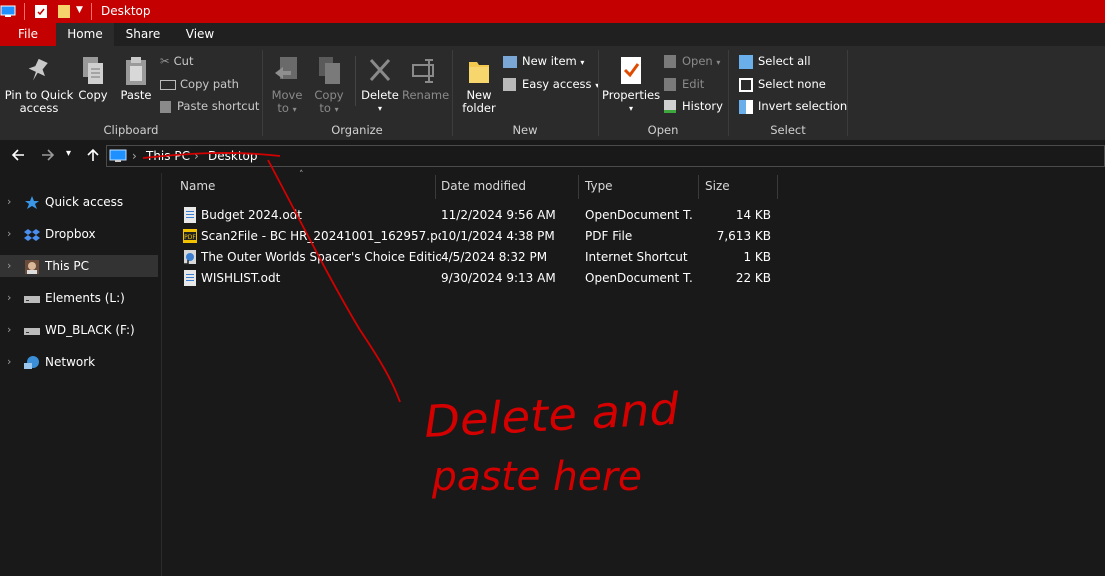 The height and width of the screenshot is (576, 1105). I want to click on easy-access-label: Easy access, so click(557, 84).